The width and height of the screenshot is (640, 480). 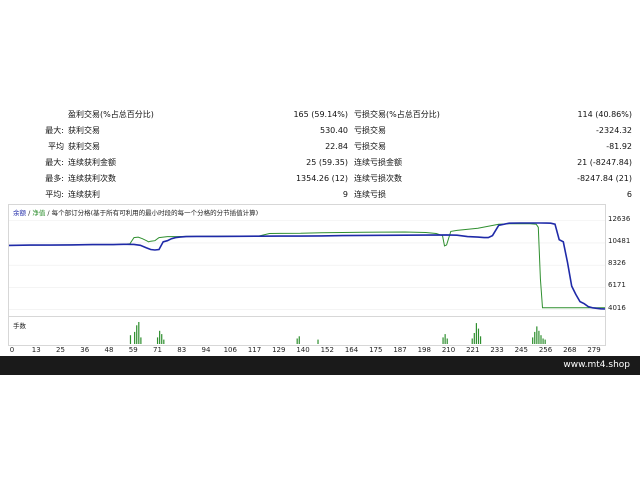 I want to click on legend-balance: 余额, so click(x=19, y=213).